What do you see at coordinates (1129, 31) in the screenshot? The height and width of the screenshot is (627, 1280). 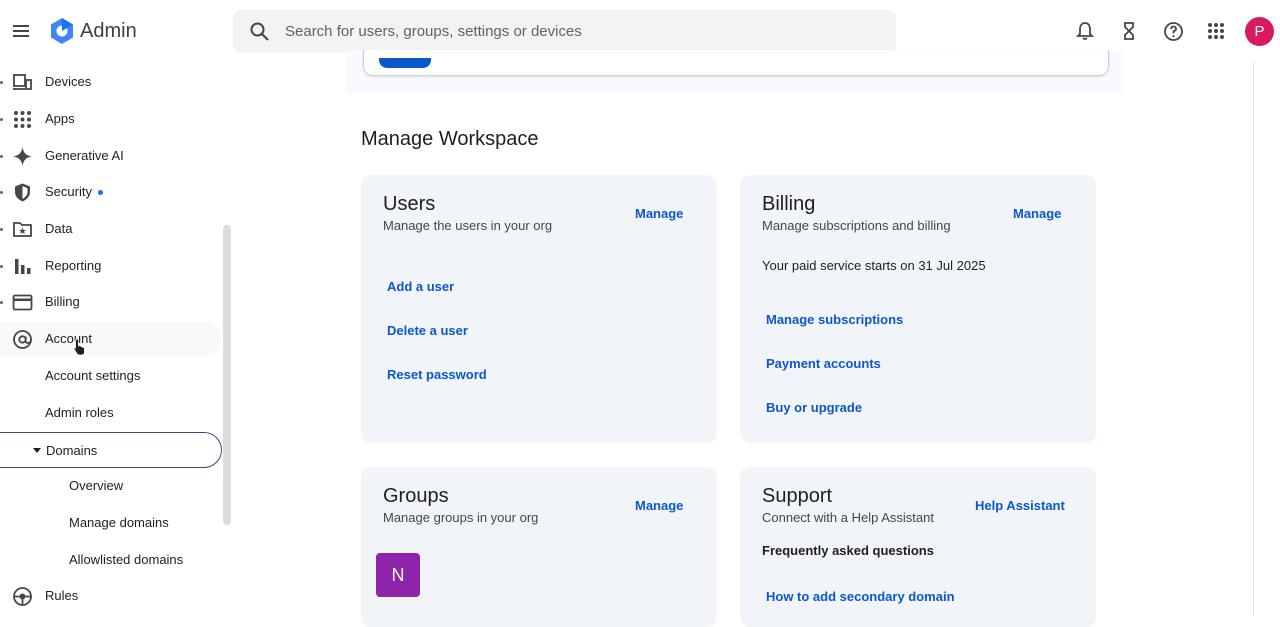 I see `hourglass-icon` at bounding box center [1129, 31].